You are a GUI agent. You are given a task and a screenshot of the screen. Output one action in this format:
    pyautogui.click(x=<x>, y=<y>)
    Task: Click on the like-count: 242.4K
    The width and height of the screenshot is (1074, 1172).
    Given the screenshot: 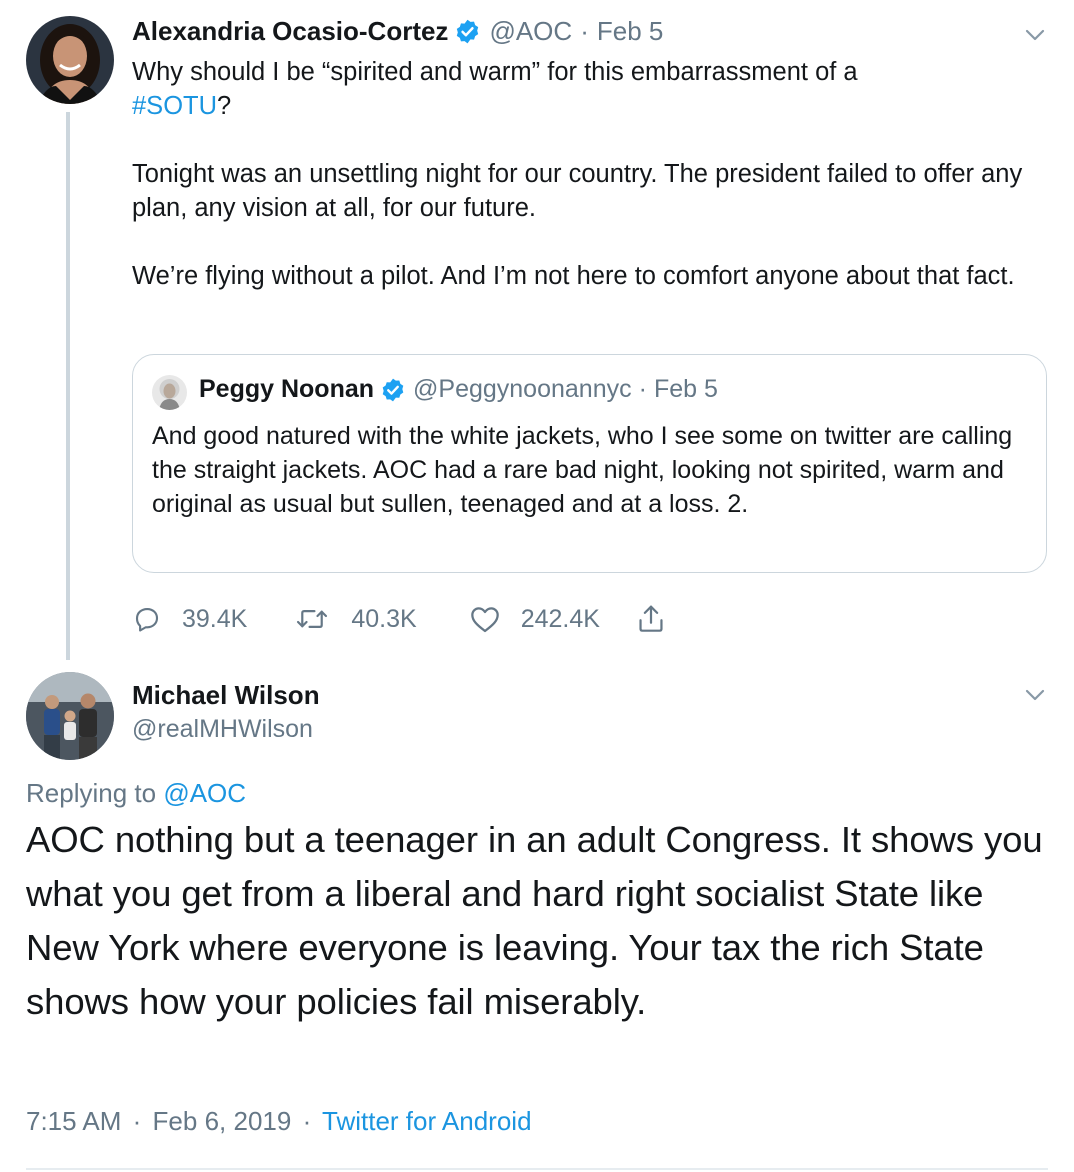 What is the action you would take?
    pyautogui.click(x=560, y=618)
    